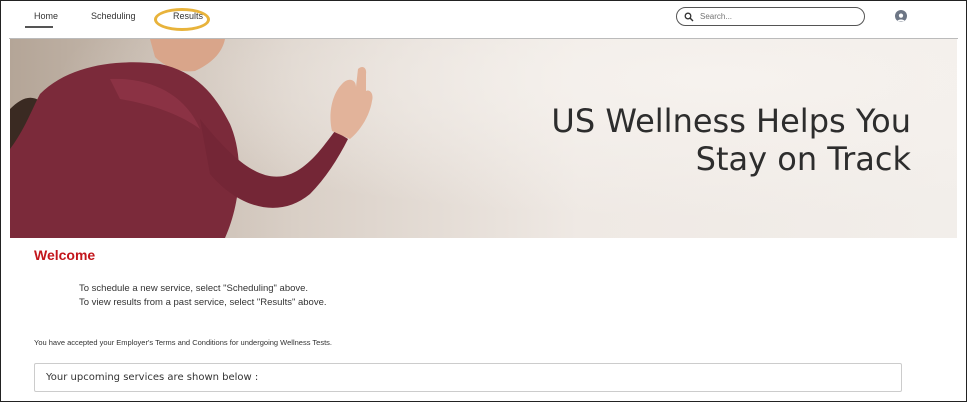  What do you see at coordinates (46, 16) in the screenshot?
I see `nav-home: Home` at bounding box center [46, 16].